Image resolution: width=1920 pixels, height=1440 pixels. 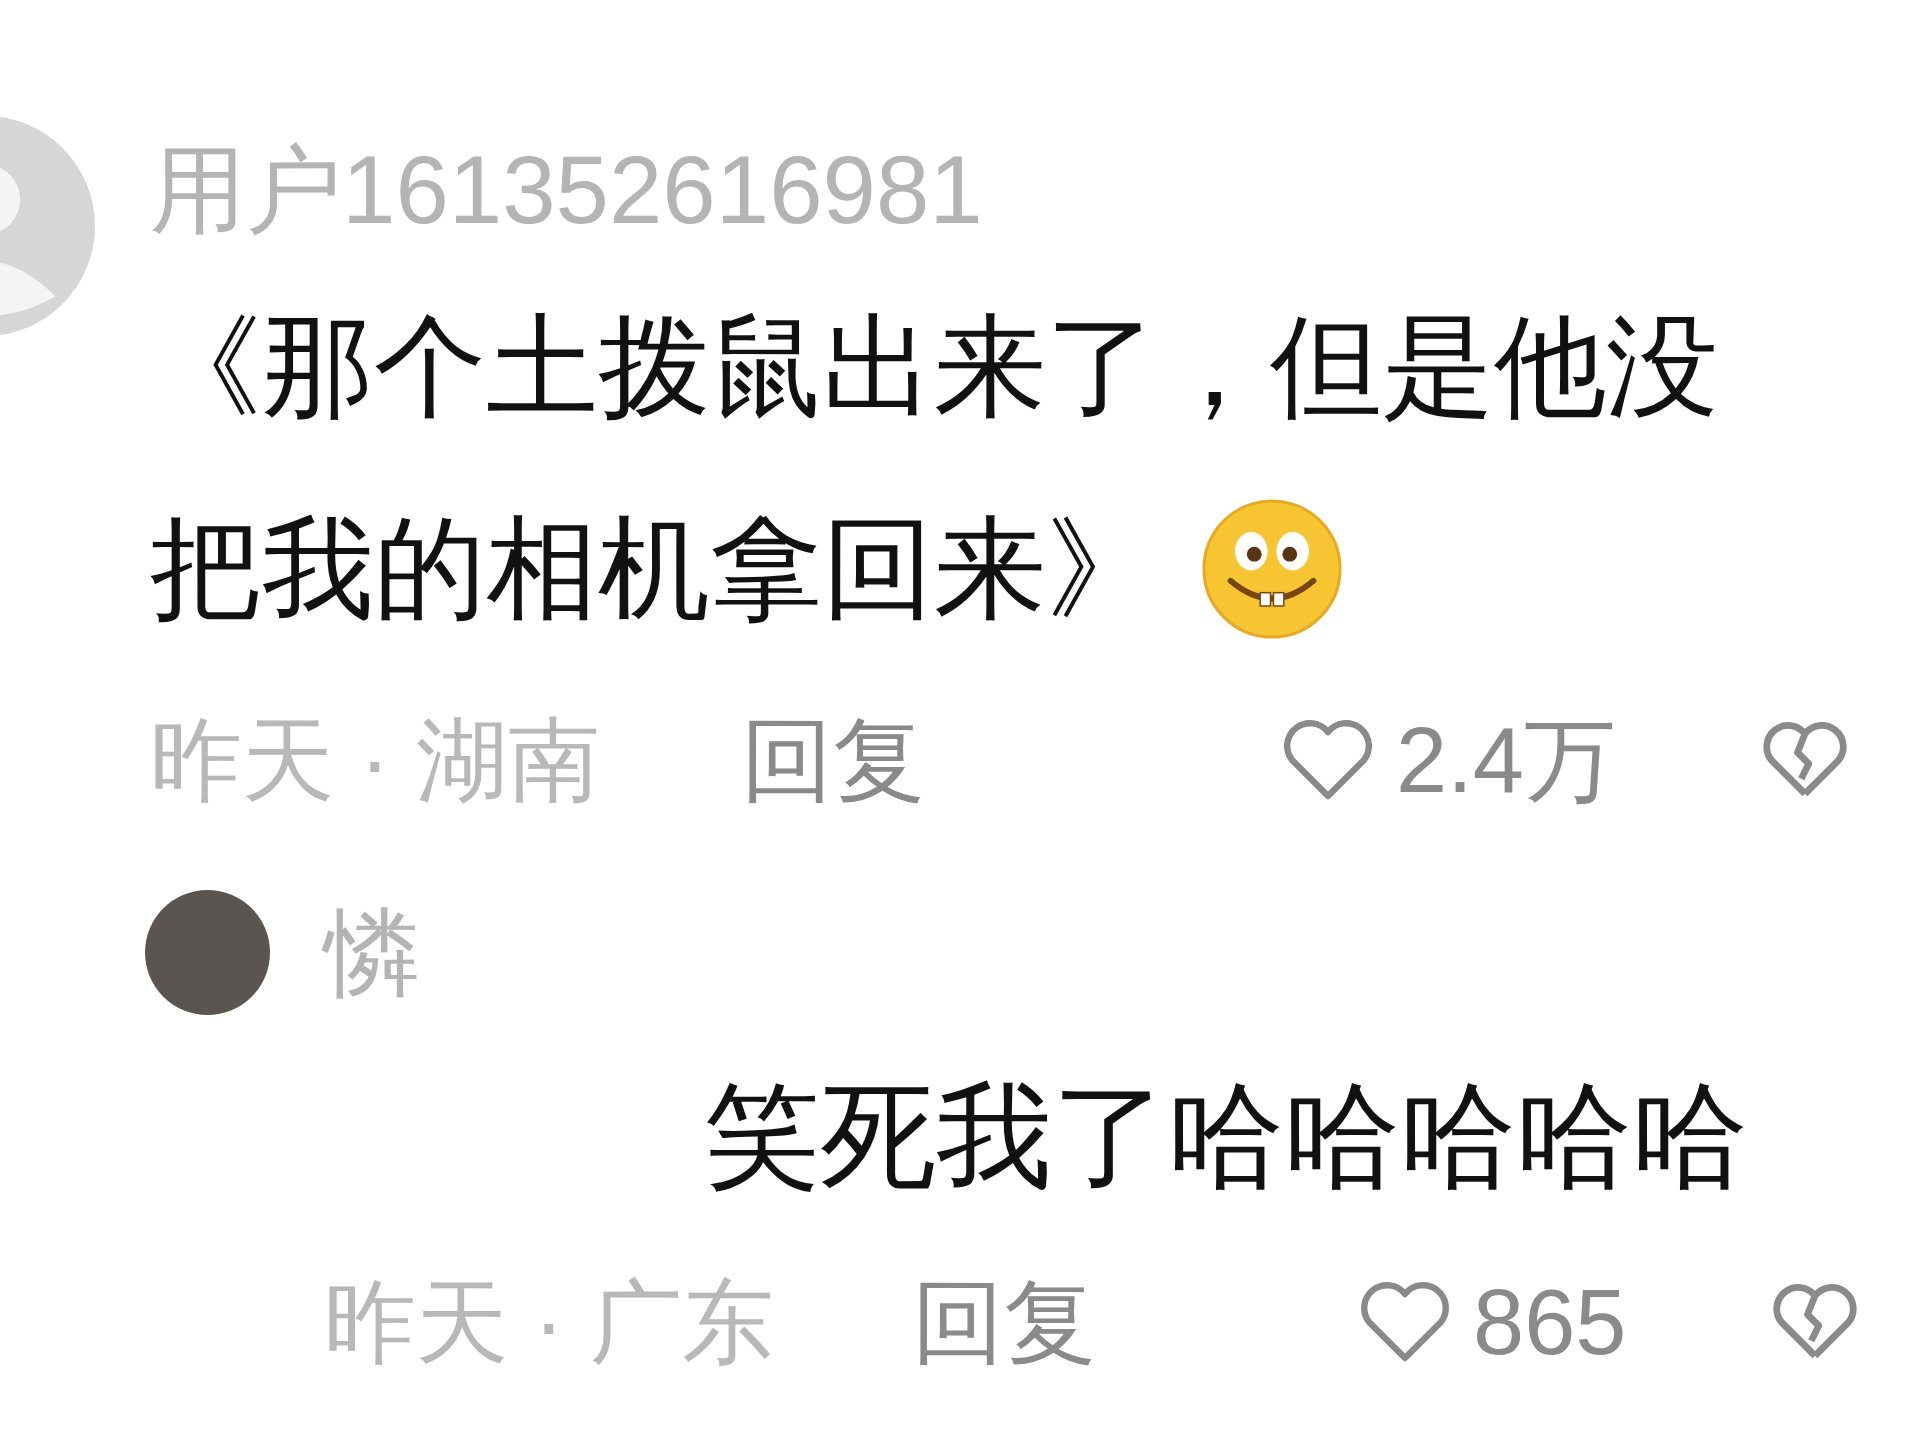 I want to click on time-location: 昨天 · 湖南, so click(x=375, y=760).